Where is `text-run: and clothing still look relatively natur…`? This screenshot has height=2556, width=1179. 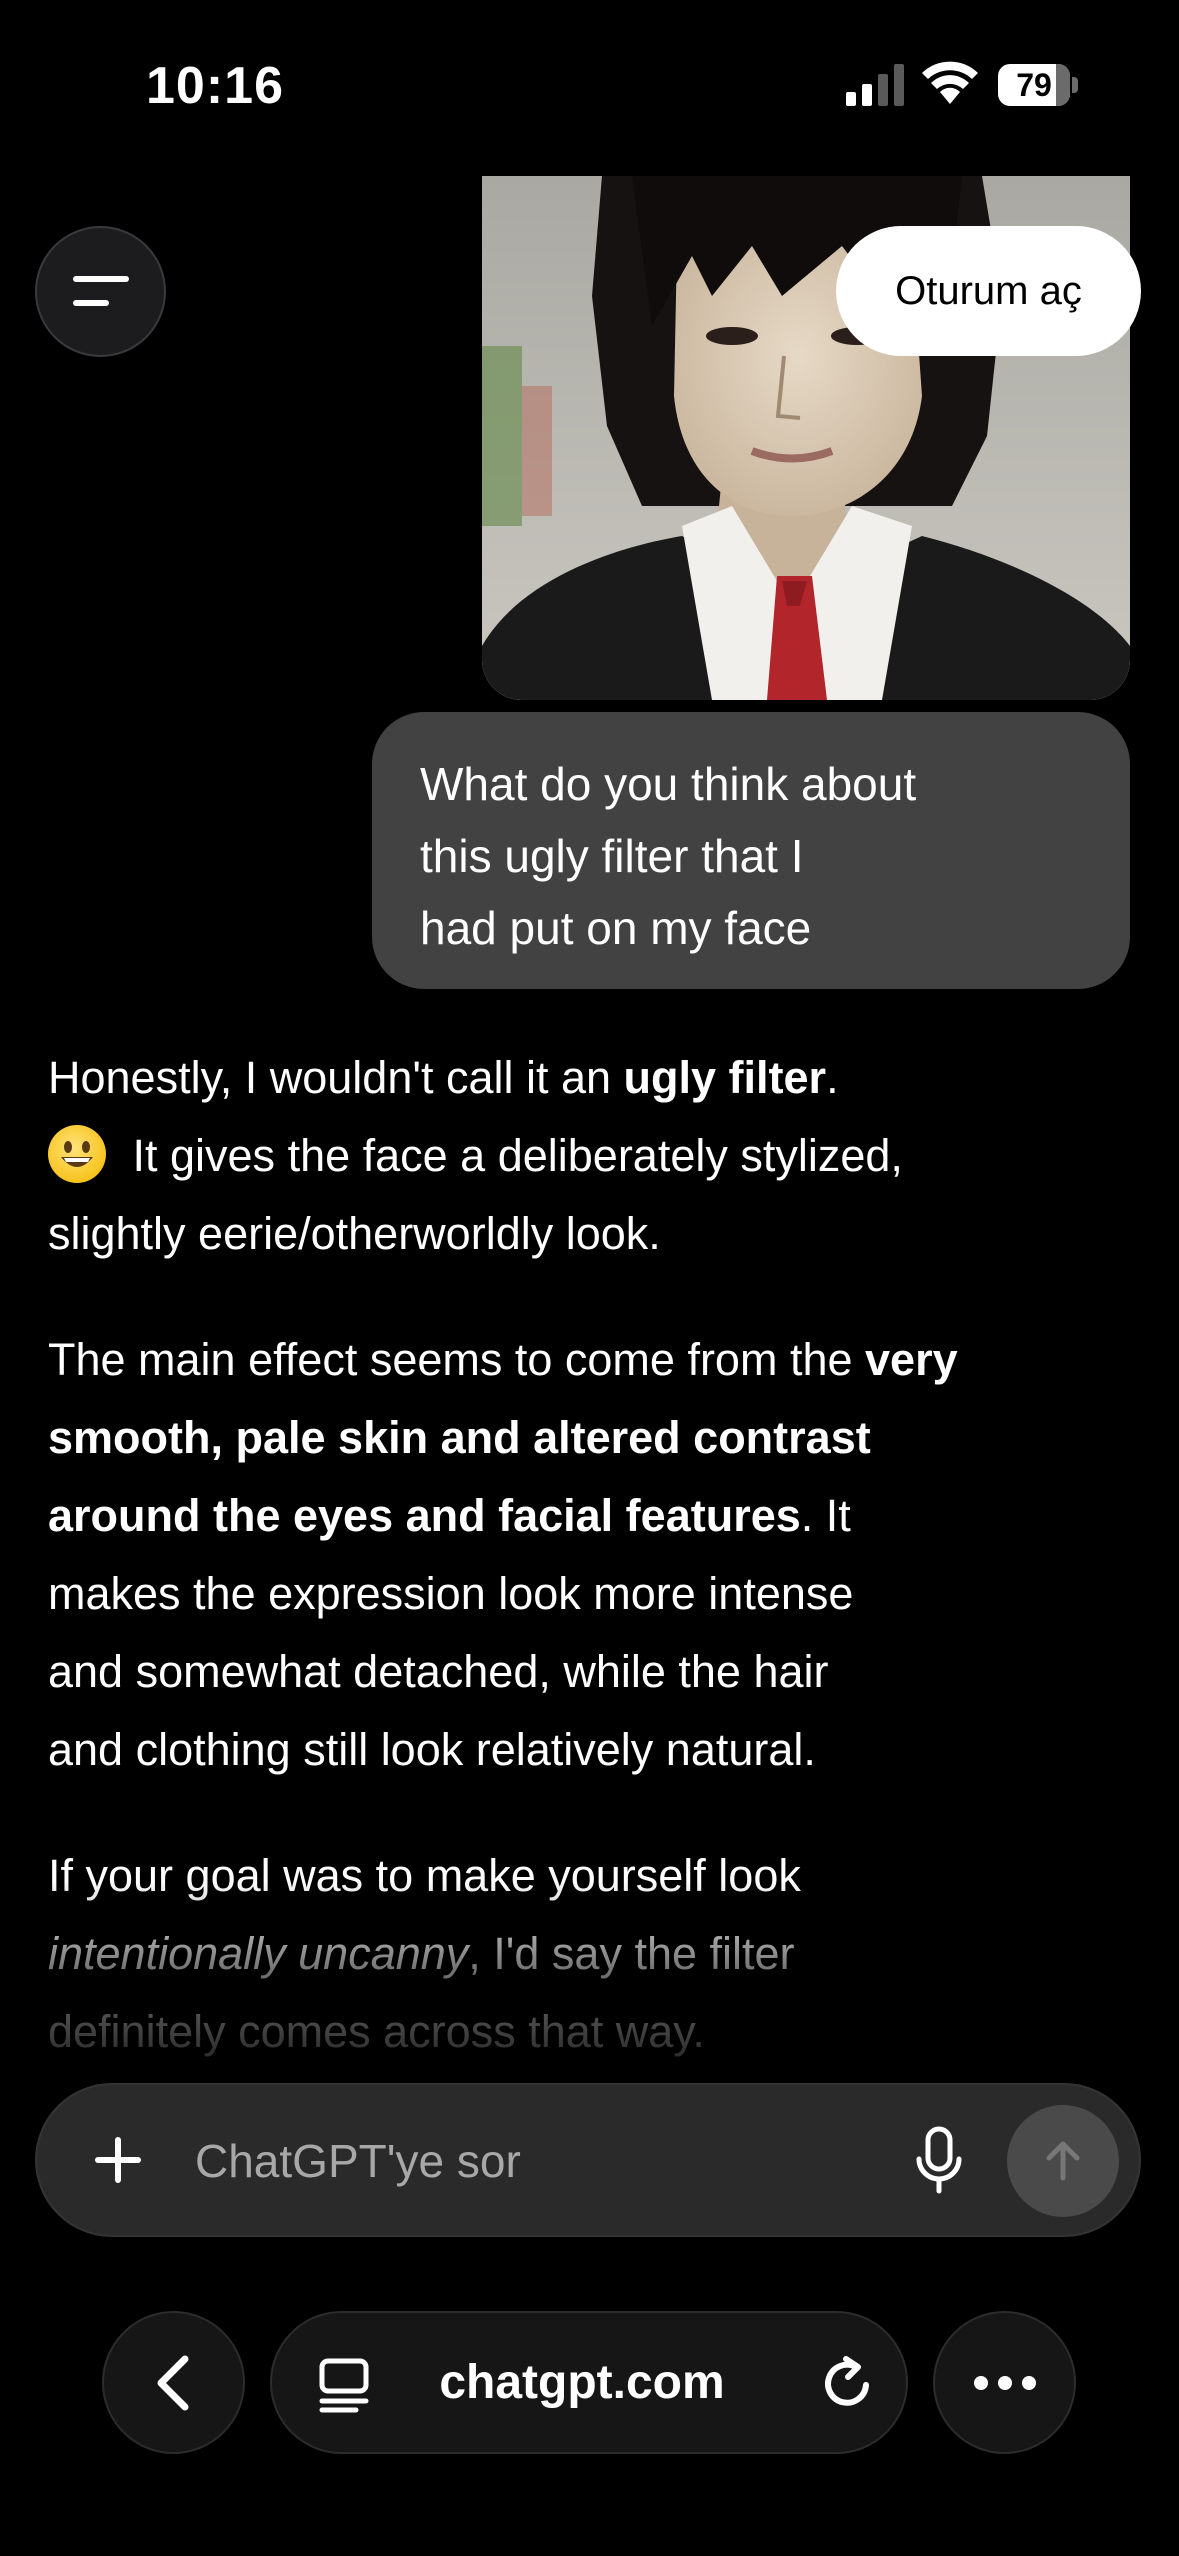 text-run: and clothing still look relatively natur… is located at coordinates (432, 1749).